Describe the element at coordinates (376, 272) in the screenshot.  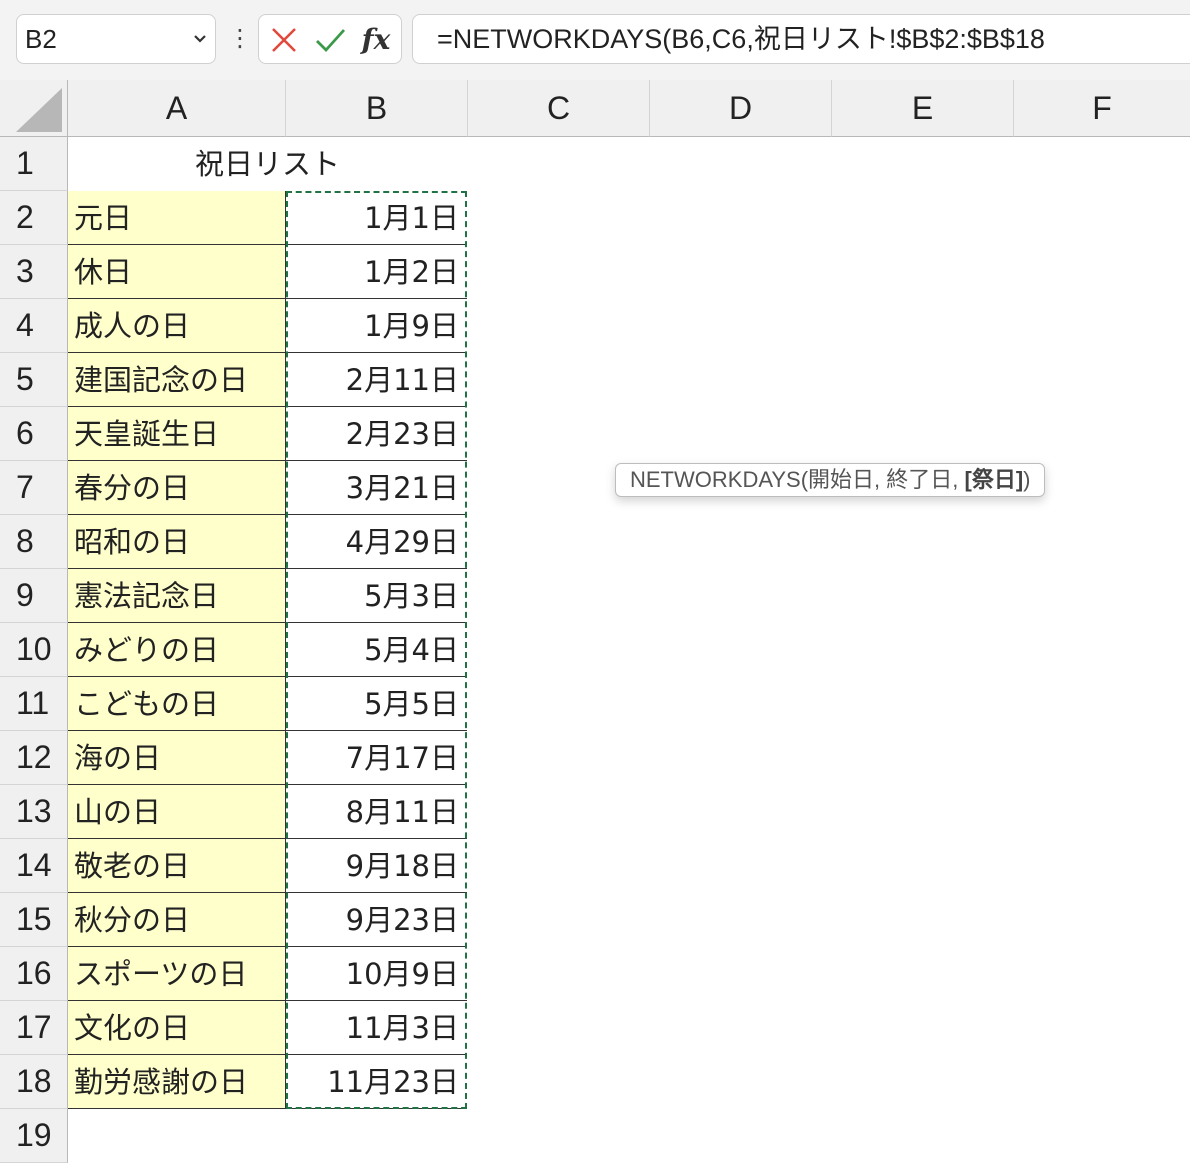
I see `holiday-date-cell: 1月2日` at that location.